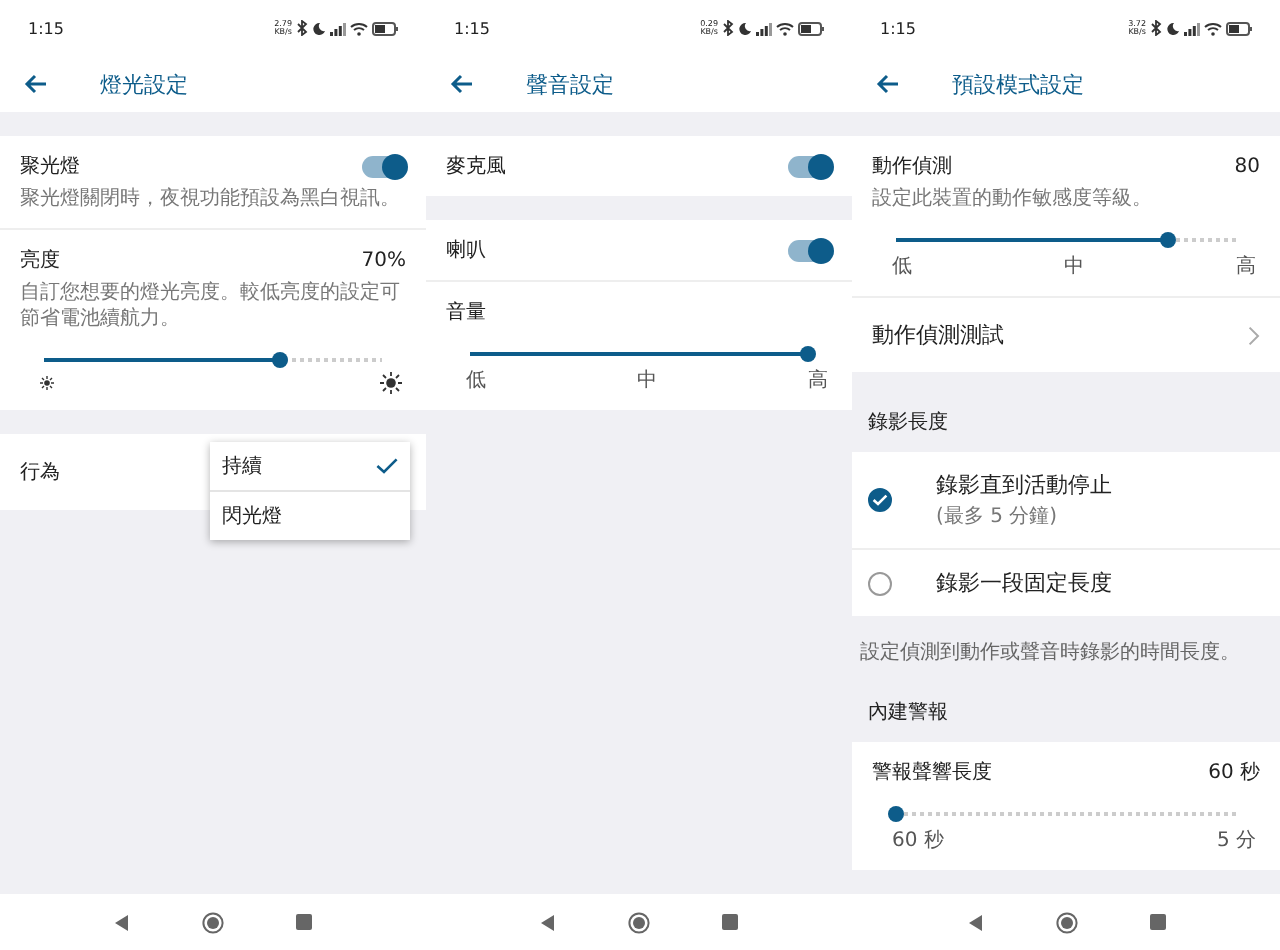 This screenshot has width=1280, height=950. What do you see at coordinates (40, 260) in the screenshot?
I see `setting-label: 亮度` at bounding box center [40, 260].